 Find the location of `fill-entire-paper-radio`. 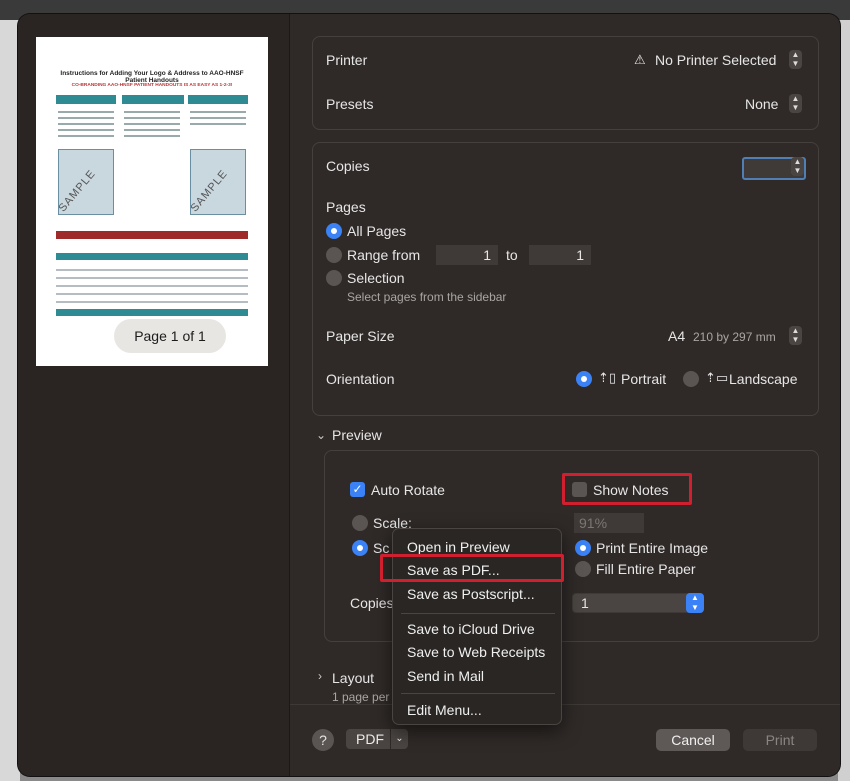

fill-entire-paper-radio is located at coordinates (583, 569).